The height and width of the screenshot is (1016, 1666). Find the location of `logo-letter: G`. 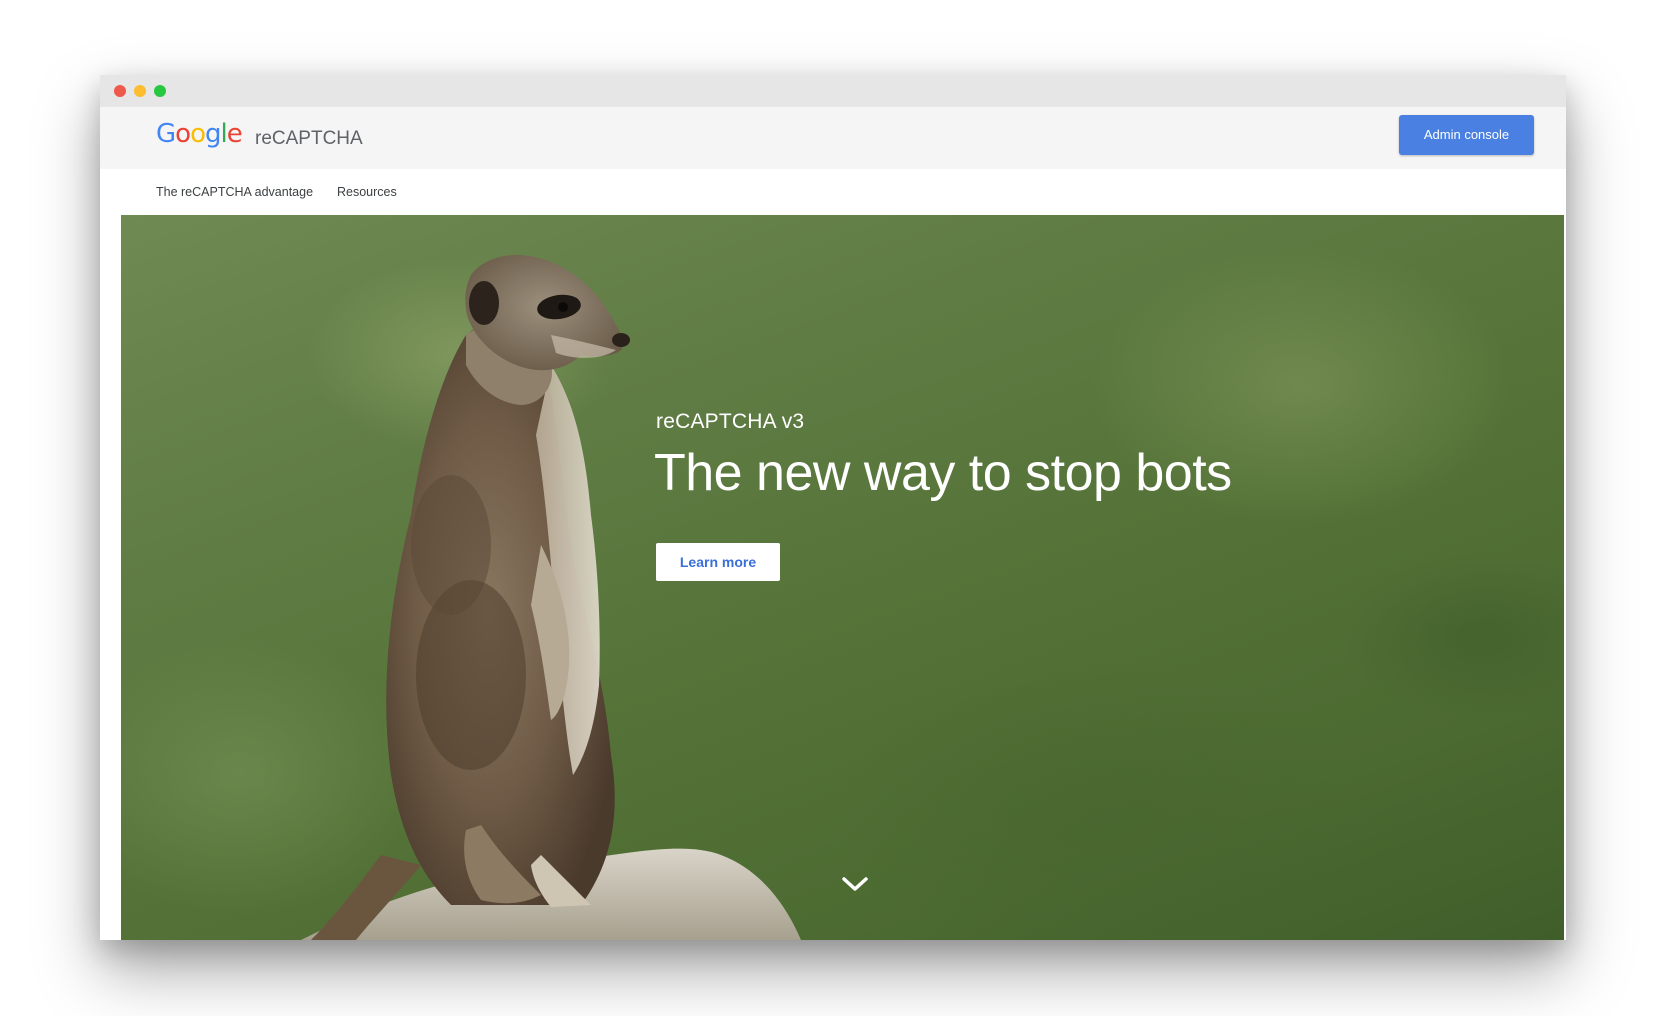

logo-letter: G is located at coordinates (166, 134).